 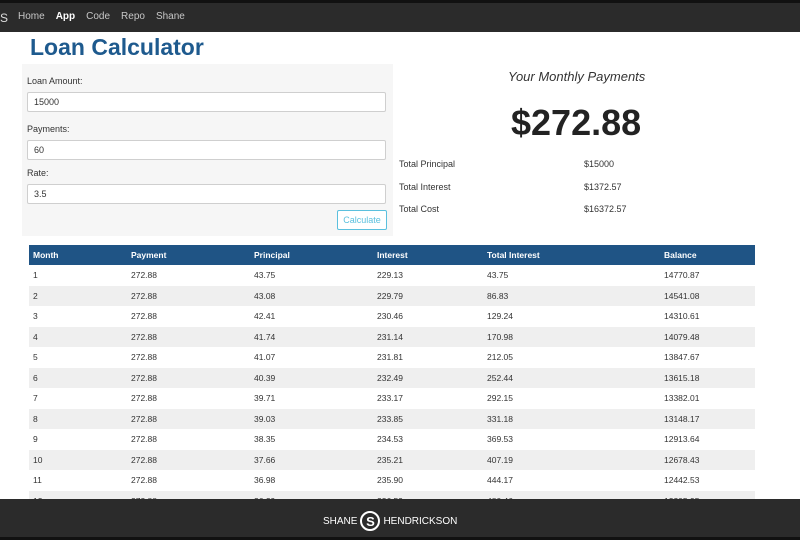 I want to click on cell-total-interest: 212.05, so click(x=500, y=357).